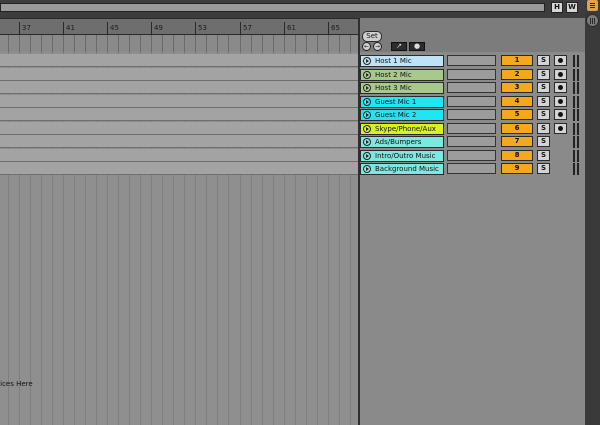 The image size is (600, 425). Describe the element at coordinates (179, 43) in the screenshot. I see `loop-bar-area` at that location.